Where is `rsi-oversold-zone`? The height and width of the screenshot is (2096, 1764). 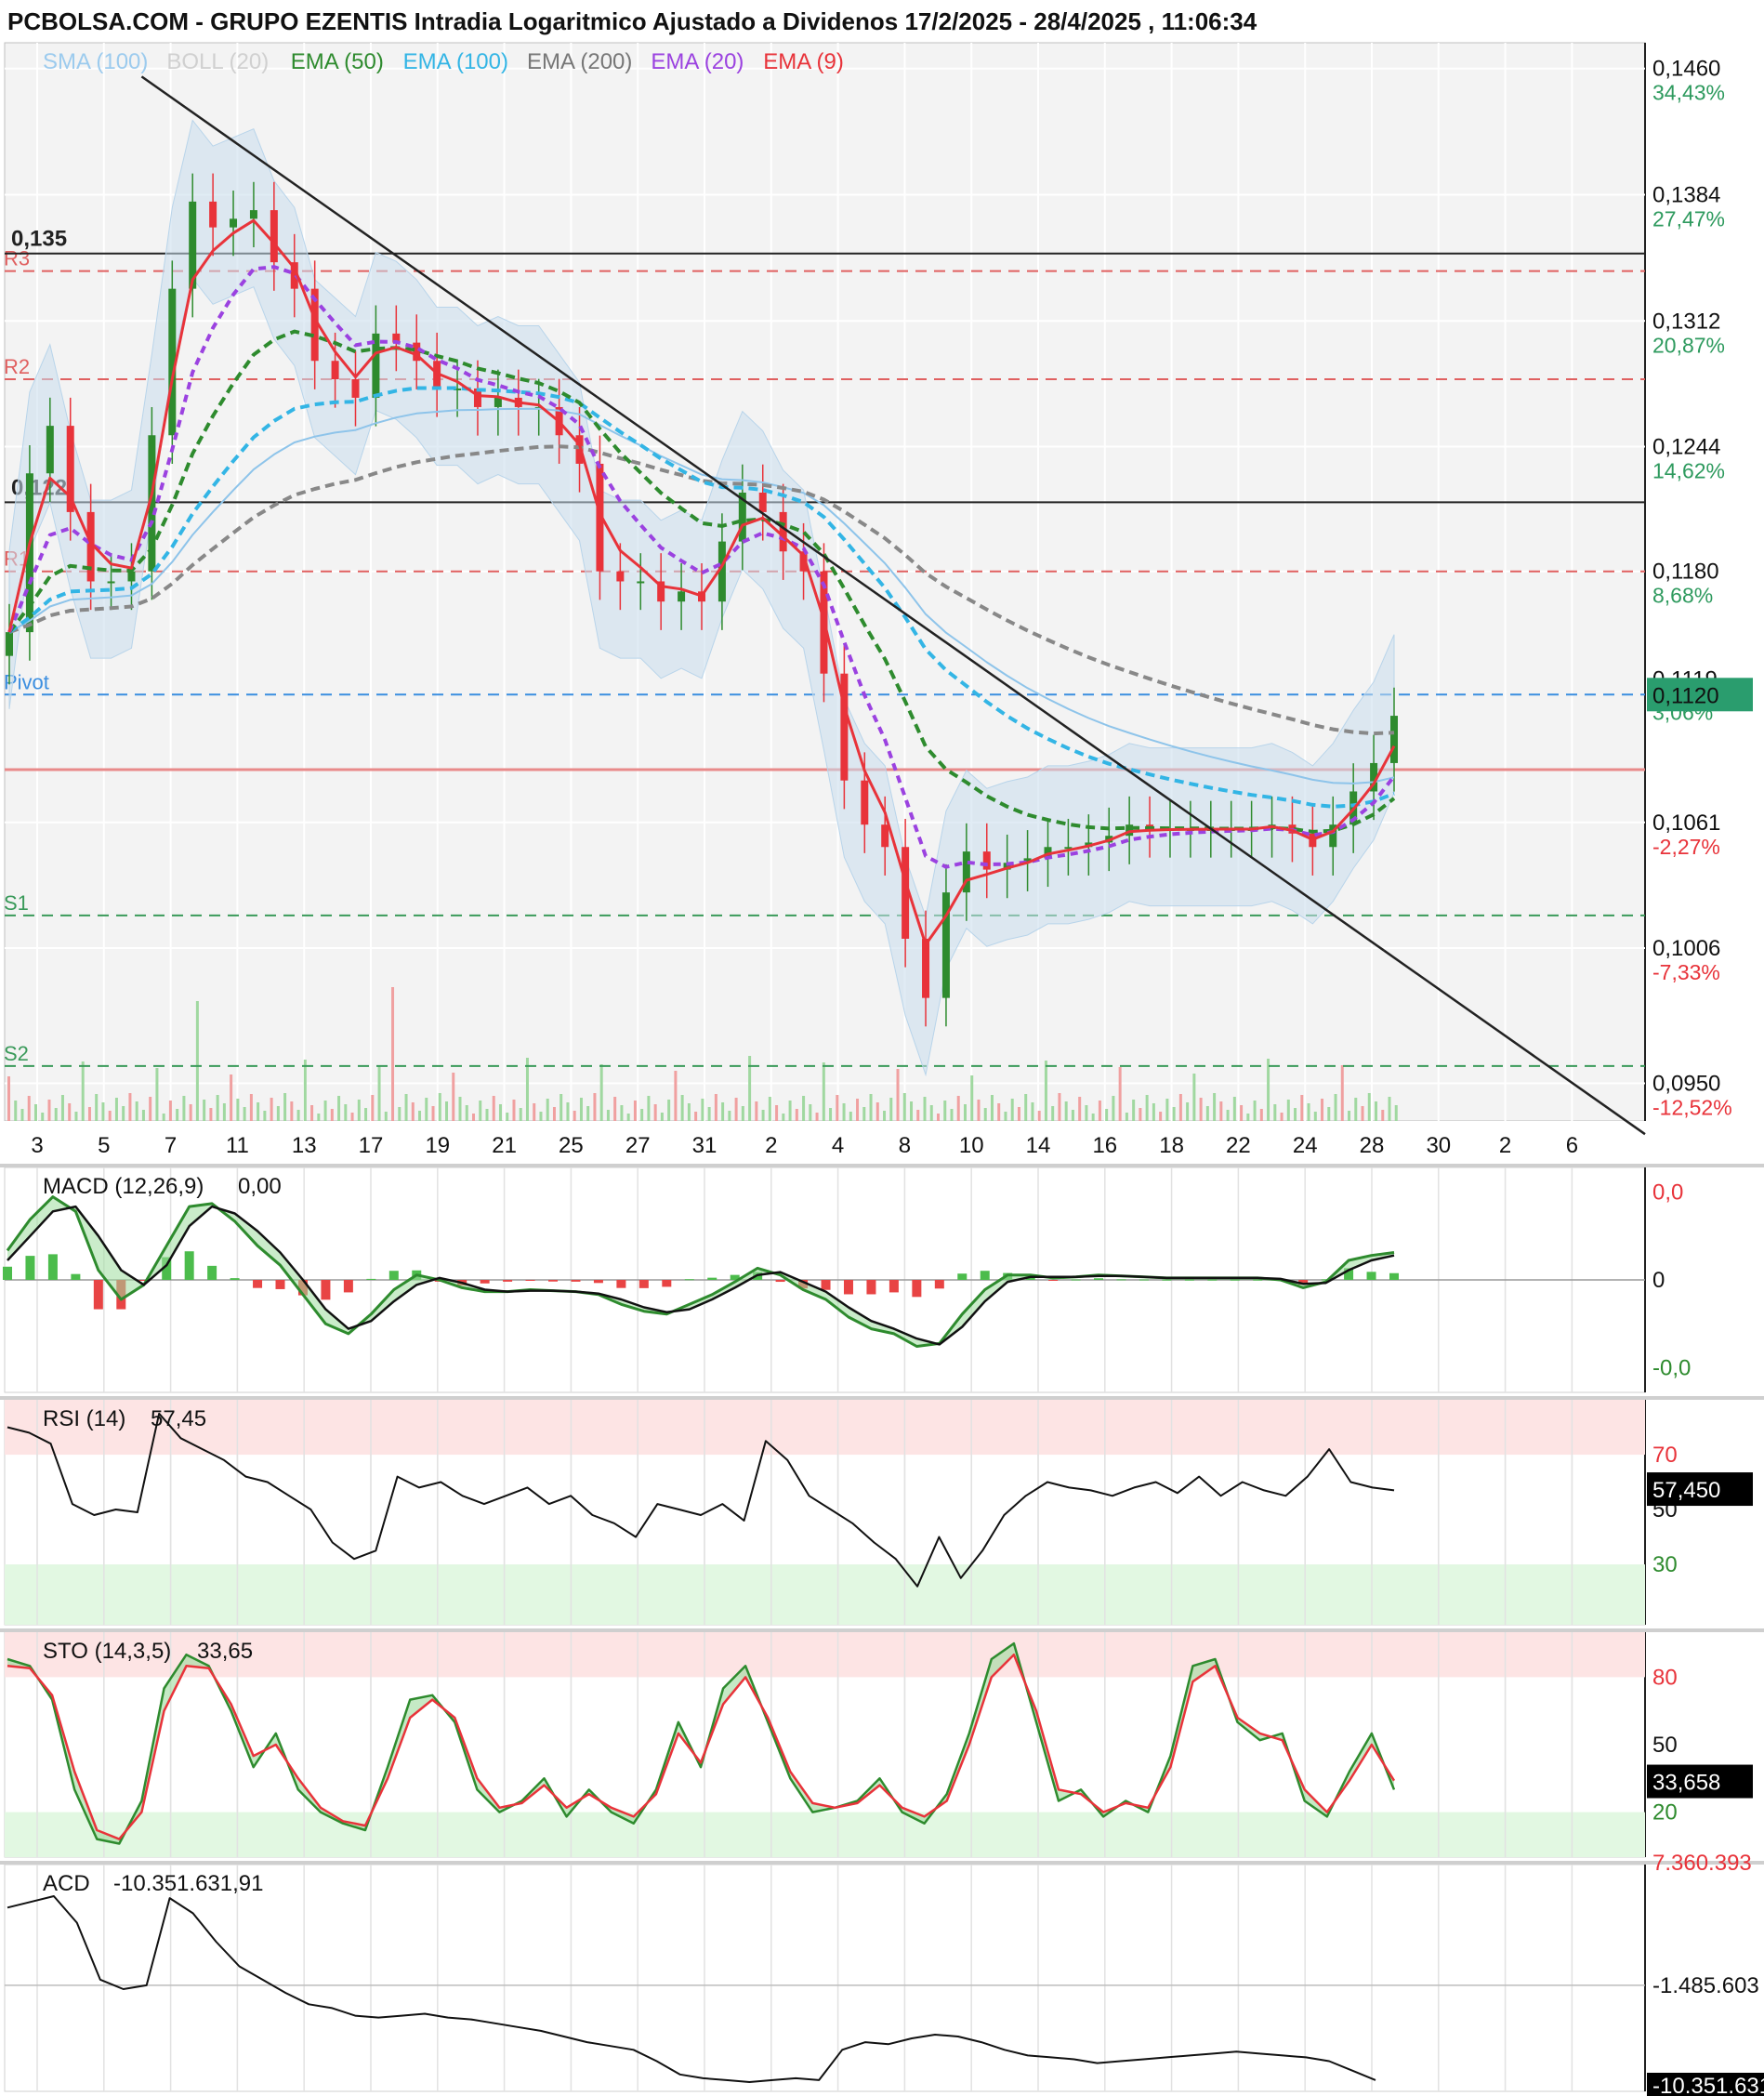 rsi-oversold-zone is located at coordinates (825, 1594).